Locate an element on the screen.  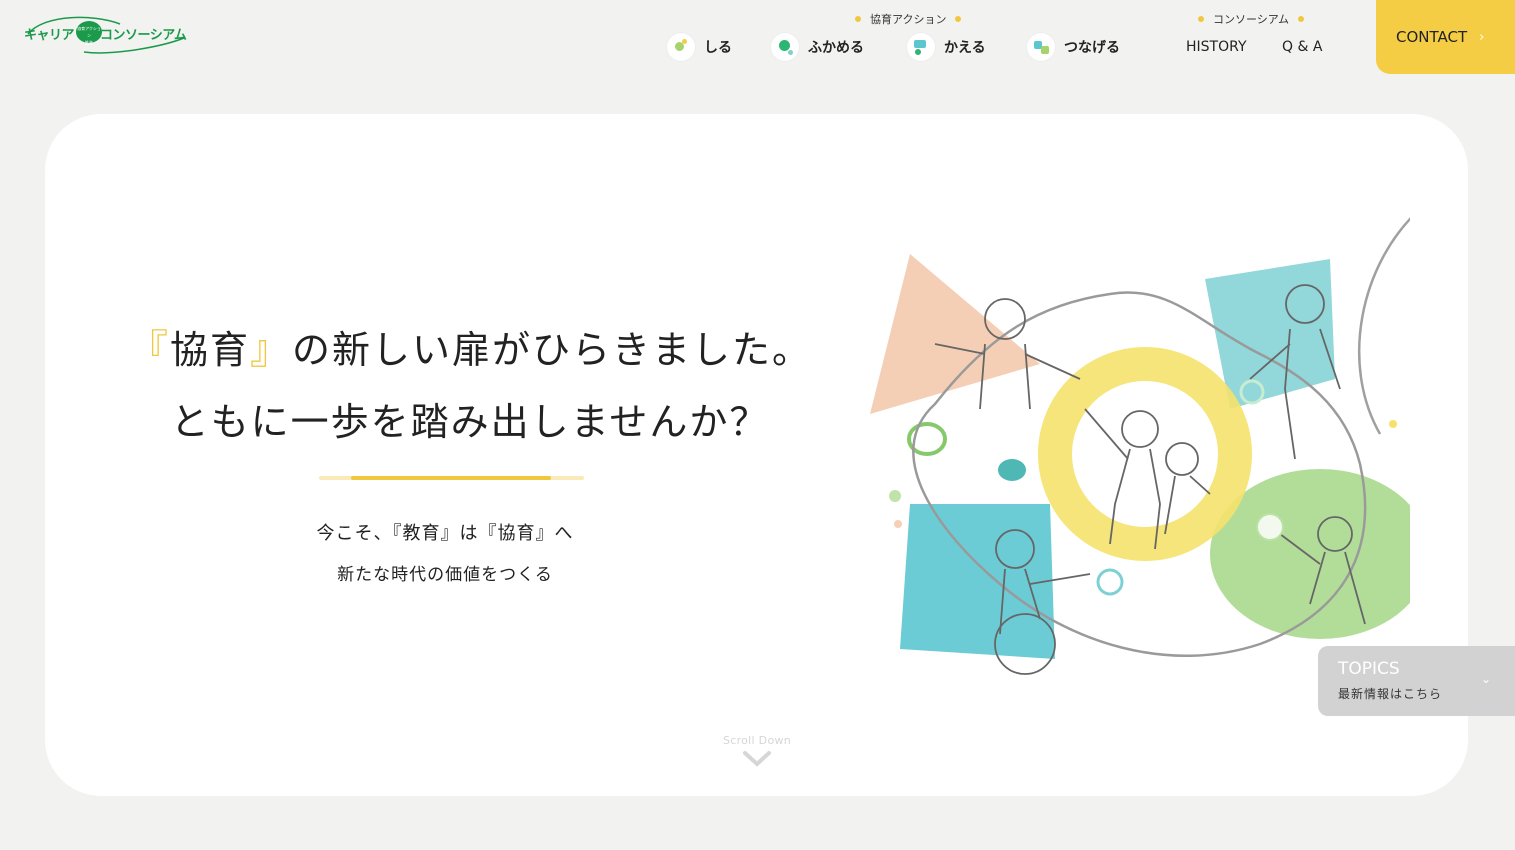
nav-item-label: かえる is located at coordinates (965, 48).